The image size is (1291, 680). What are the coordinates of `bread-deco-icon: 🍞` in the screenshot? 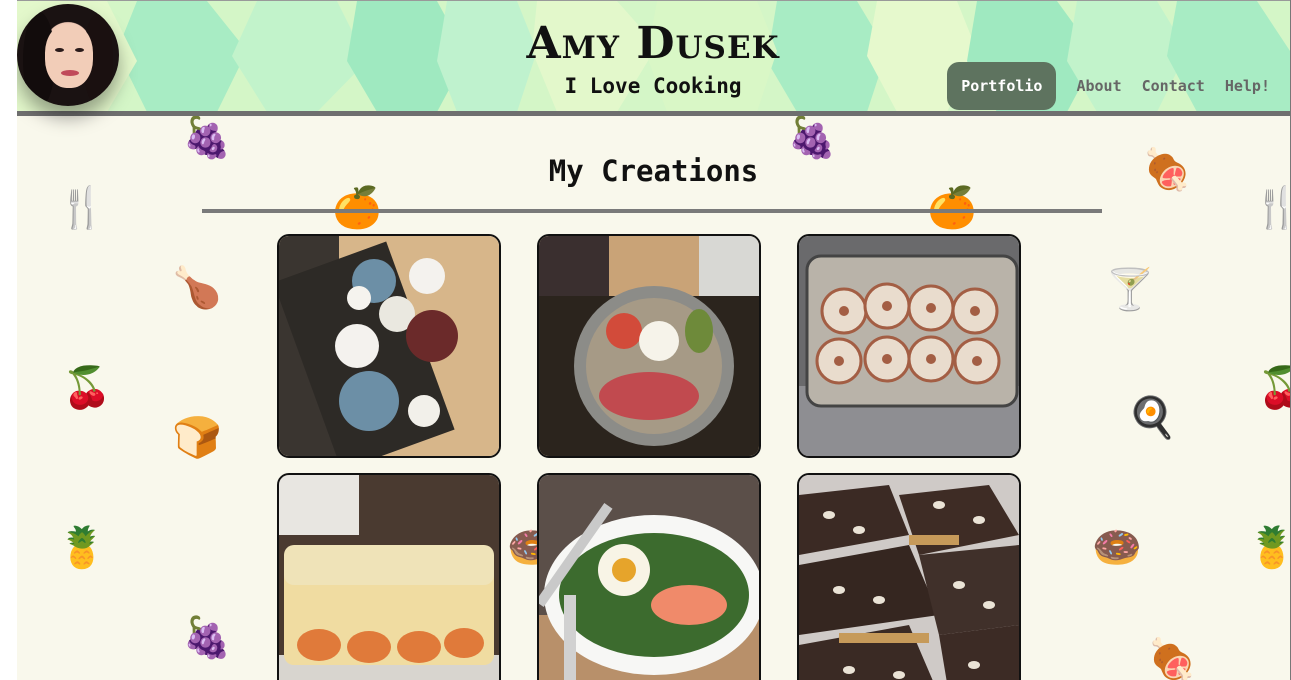 It's located at (197, 438).